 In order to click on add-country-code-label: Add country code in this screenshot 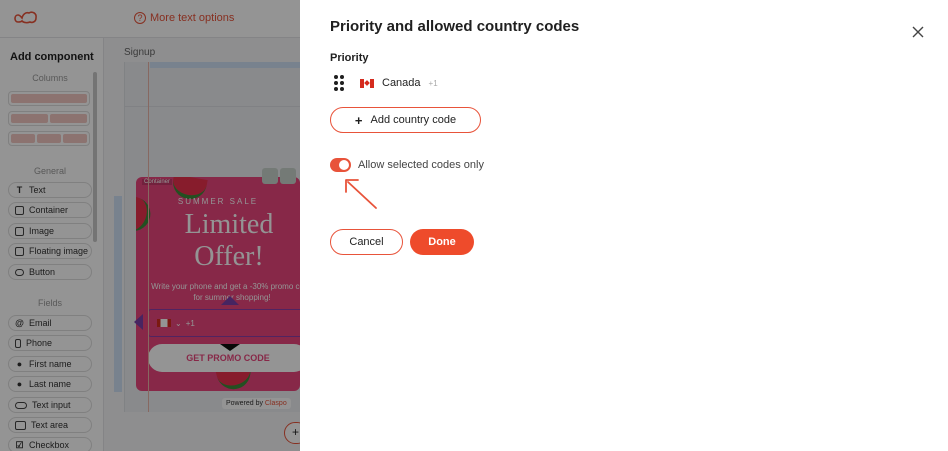, I will do `click(413, 120)`.